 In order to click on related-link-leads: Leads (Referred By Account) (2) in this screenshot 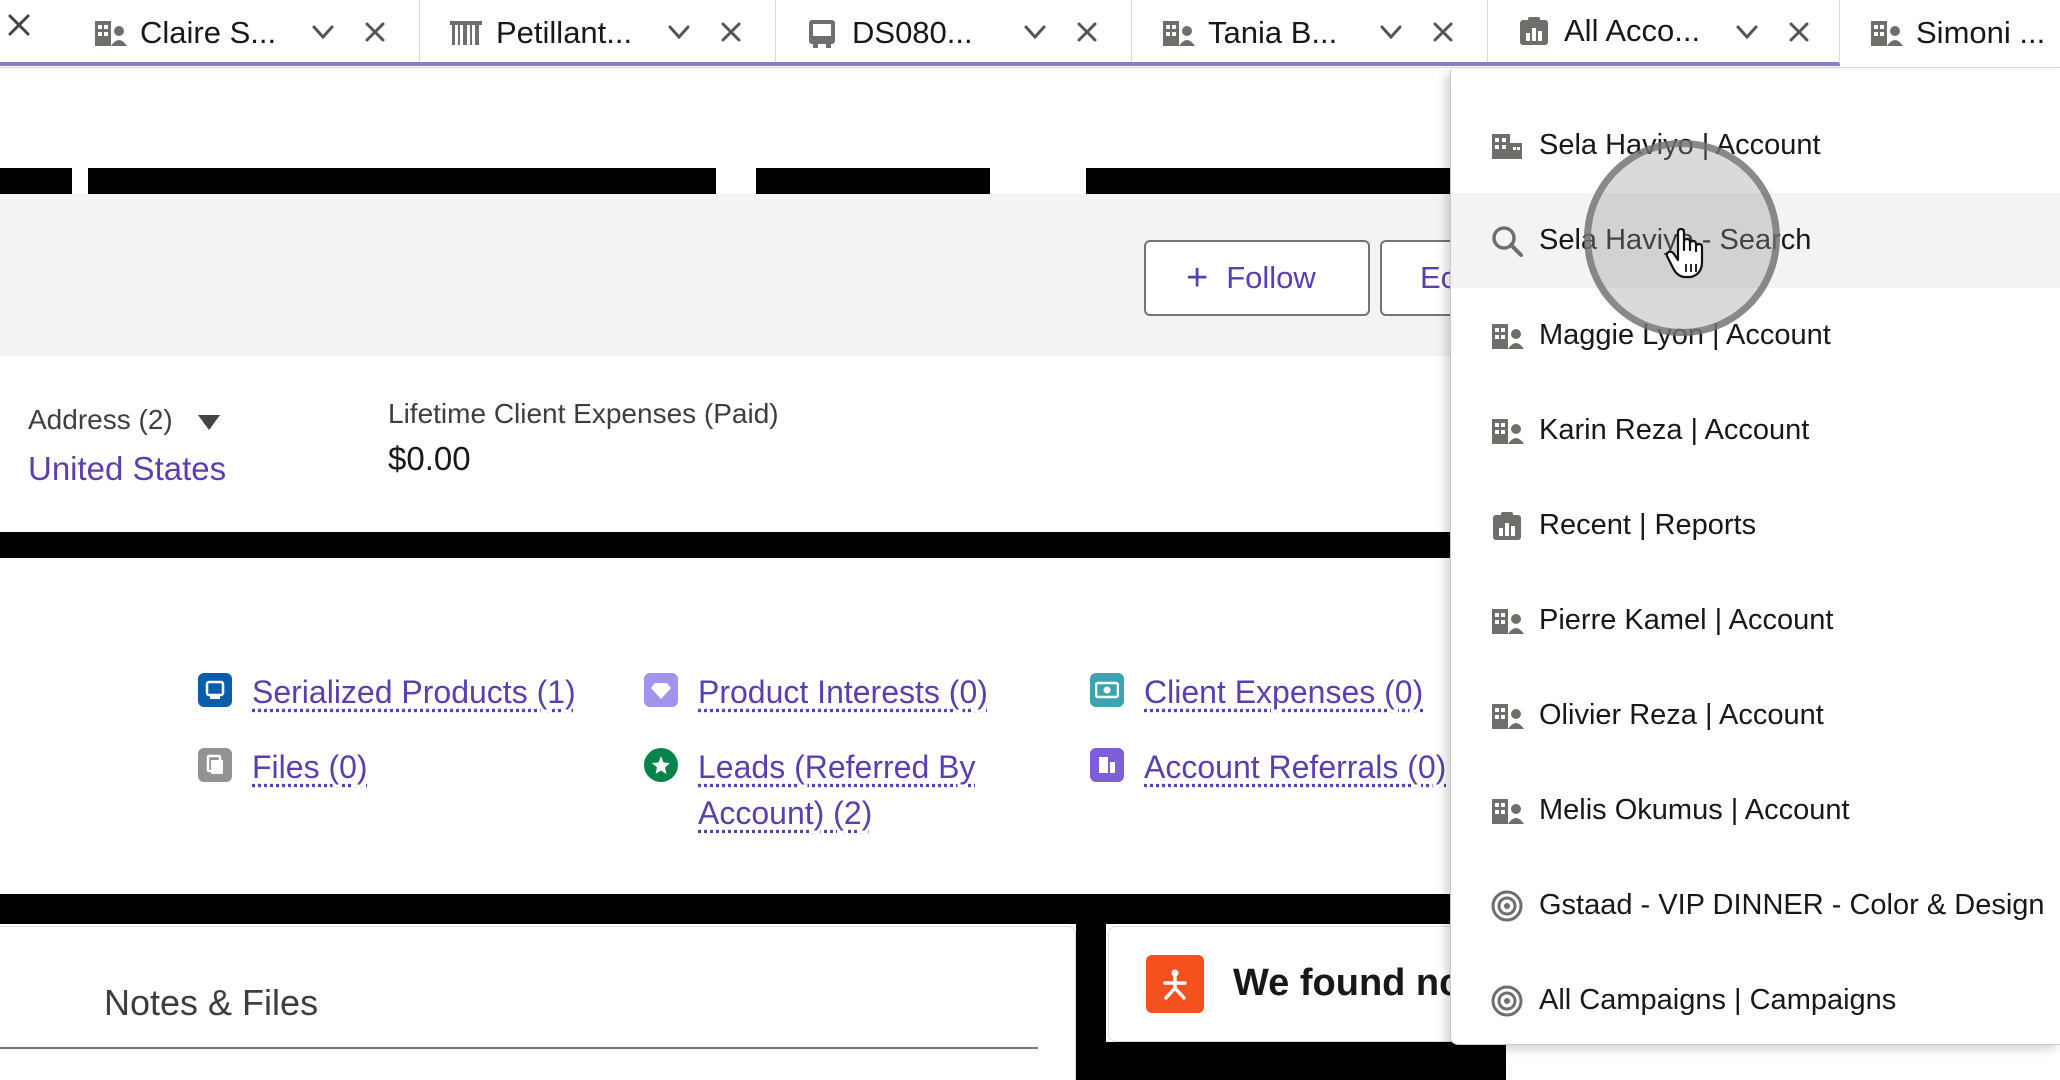, I will do `click(824, 790)`.